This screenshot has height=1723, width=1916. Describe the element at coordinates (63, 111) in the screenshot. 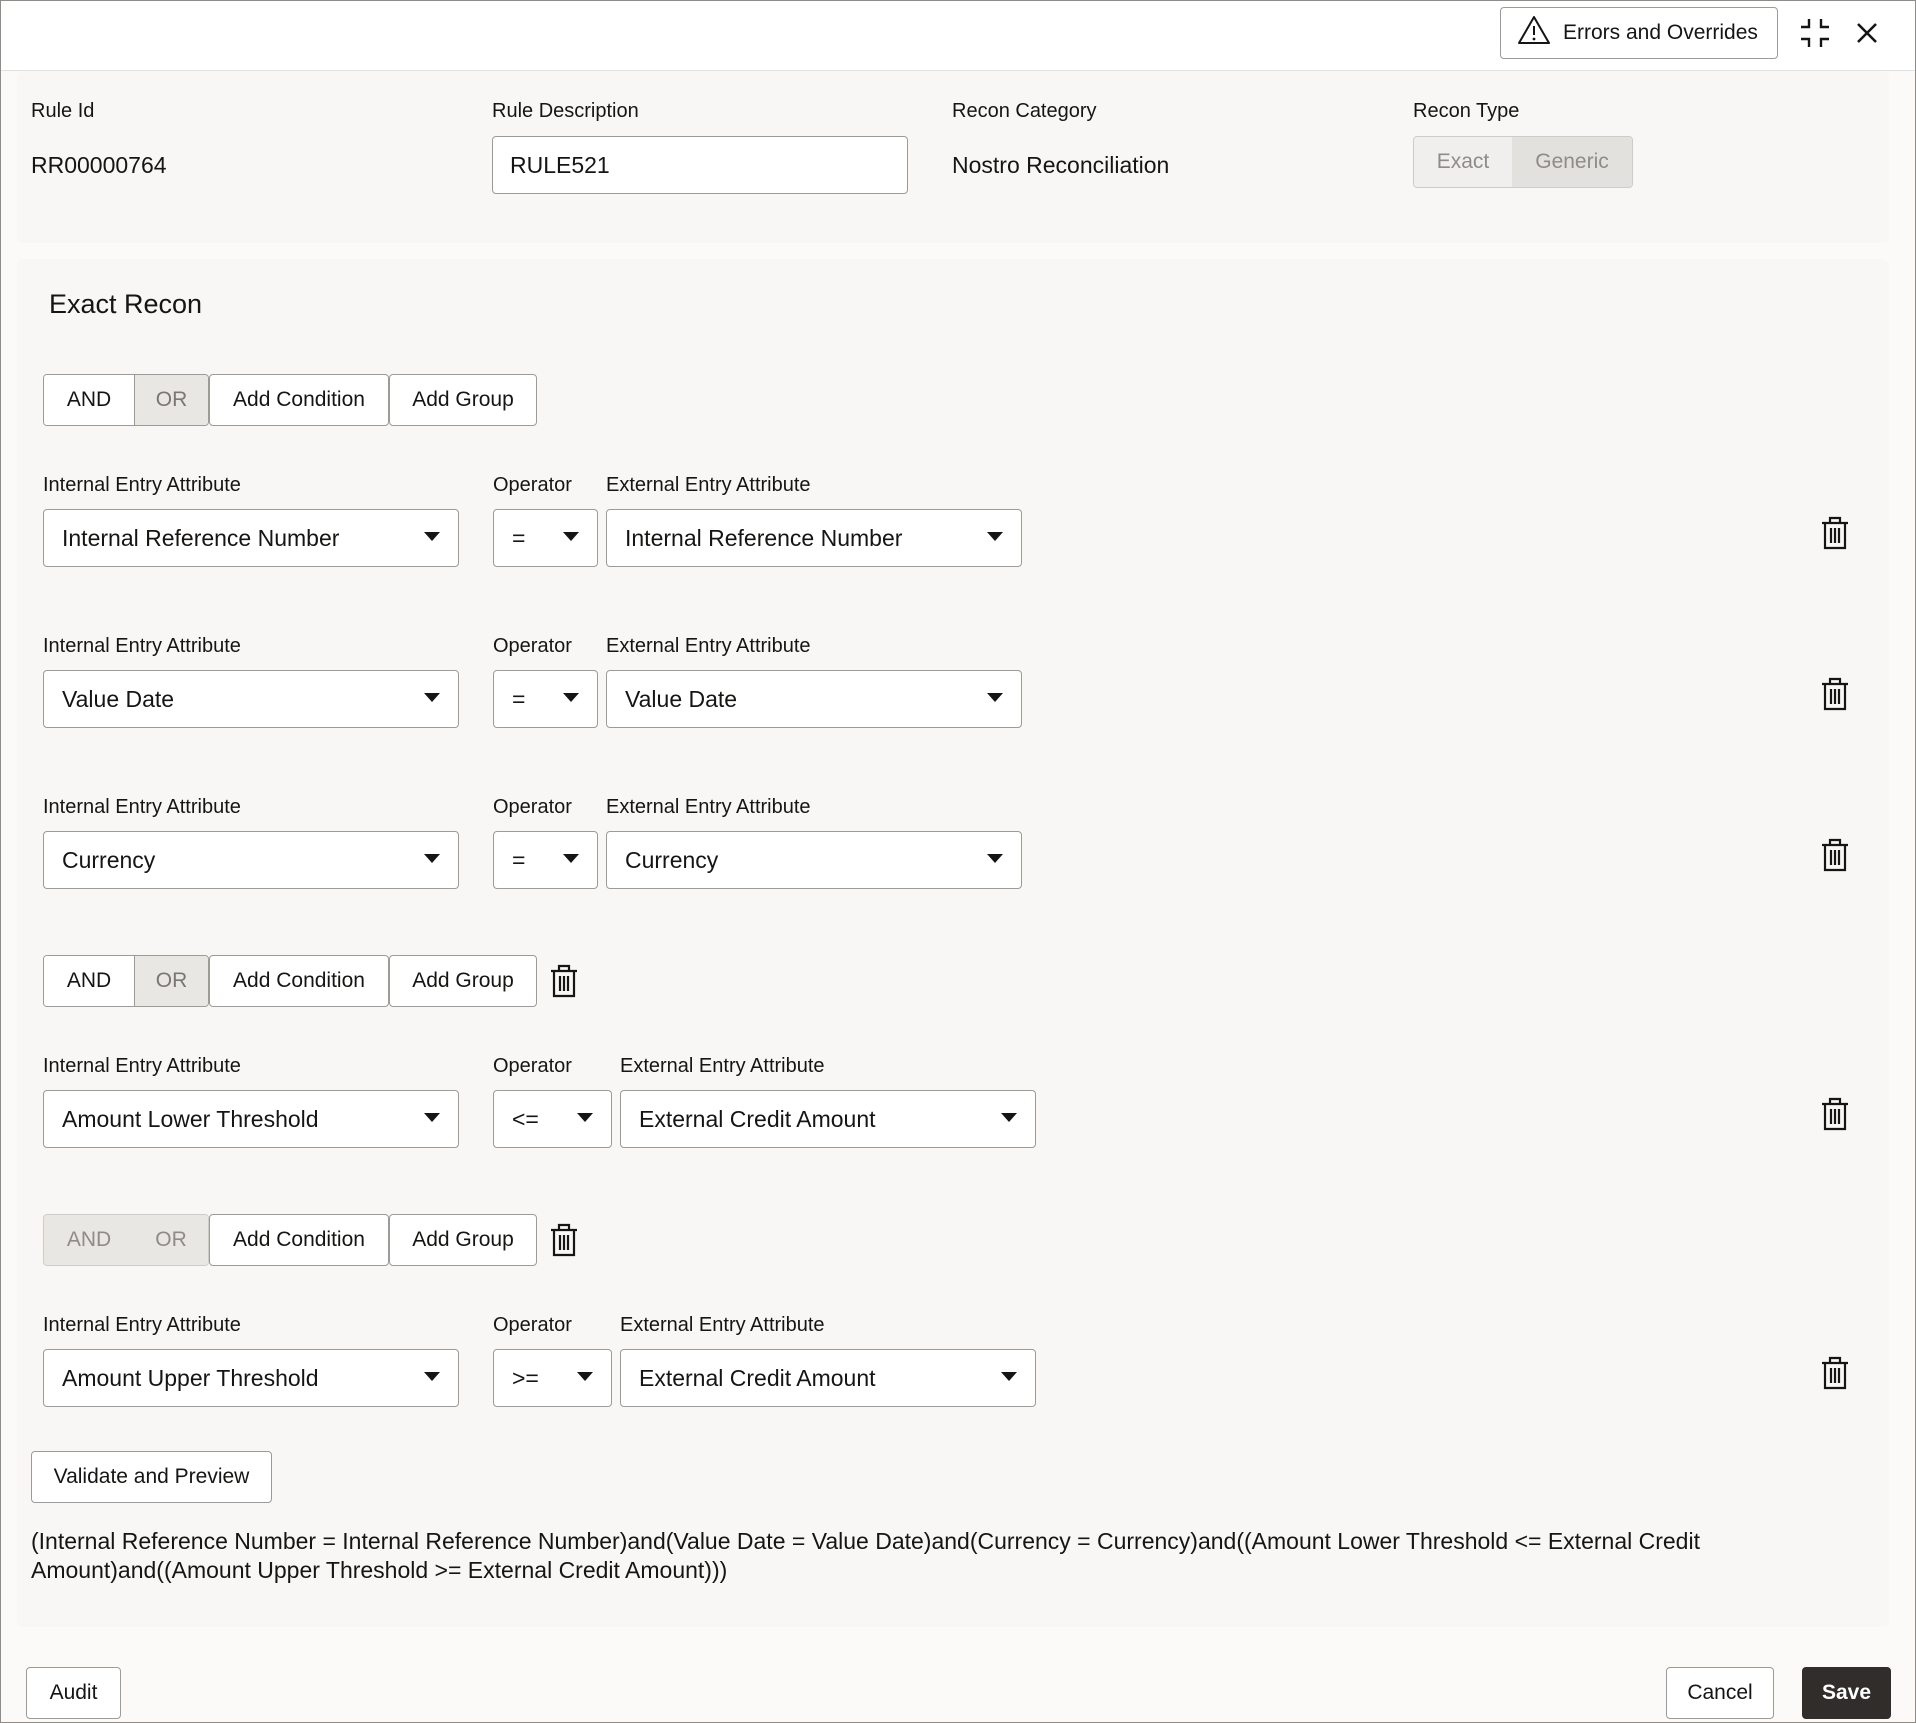

I see `rule-id-label: Rule Id` at that location.